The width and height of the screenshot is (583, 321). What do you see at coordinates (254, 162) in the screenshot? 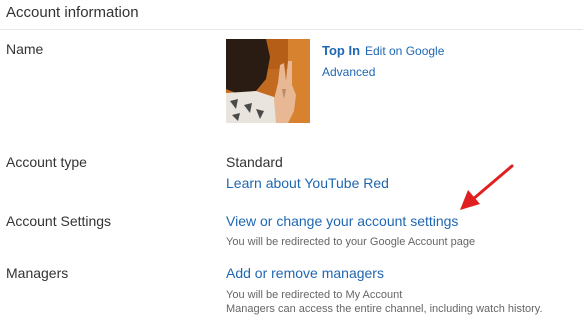
I see `account-type-value: Standard` at bounding box center [254, 162].